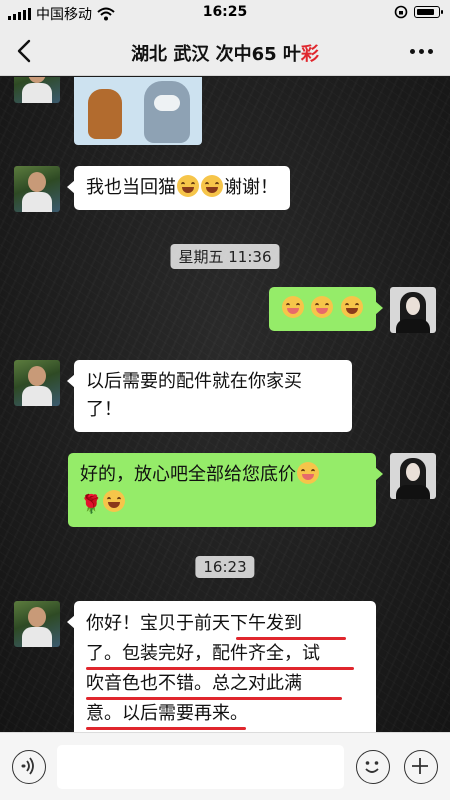  Describe the element at coordinates (428, 12) in the screenshot. I see `battery-icon` at that location.